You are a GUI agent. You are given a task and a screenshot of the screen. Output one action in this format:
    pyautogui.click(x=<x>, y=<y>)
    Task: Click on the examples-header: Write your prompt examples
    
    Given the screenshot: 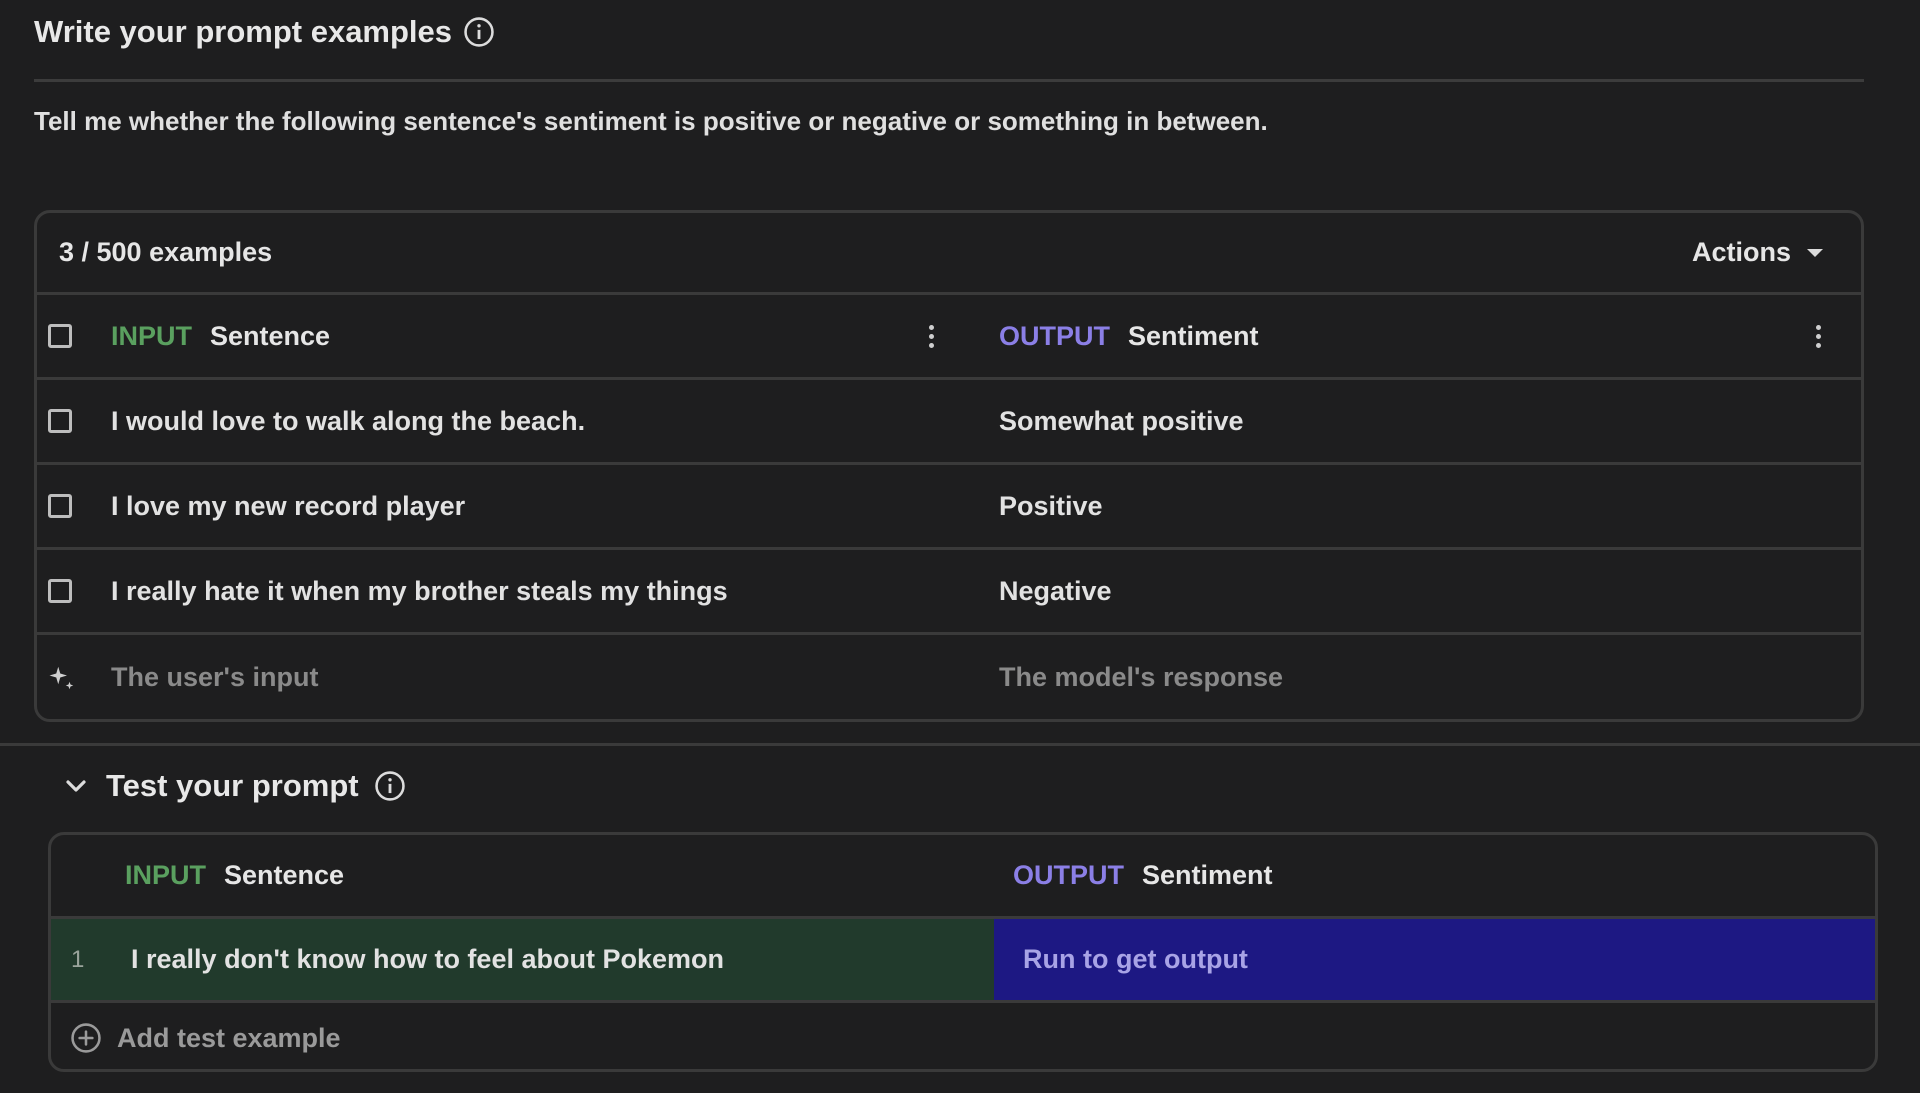 What is the action you would take?
    pyautogui.click(x=265, y=32)
    